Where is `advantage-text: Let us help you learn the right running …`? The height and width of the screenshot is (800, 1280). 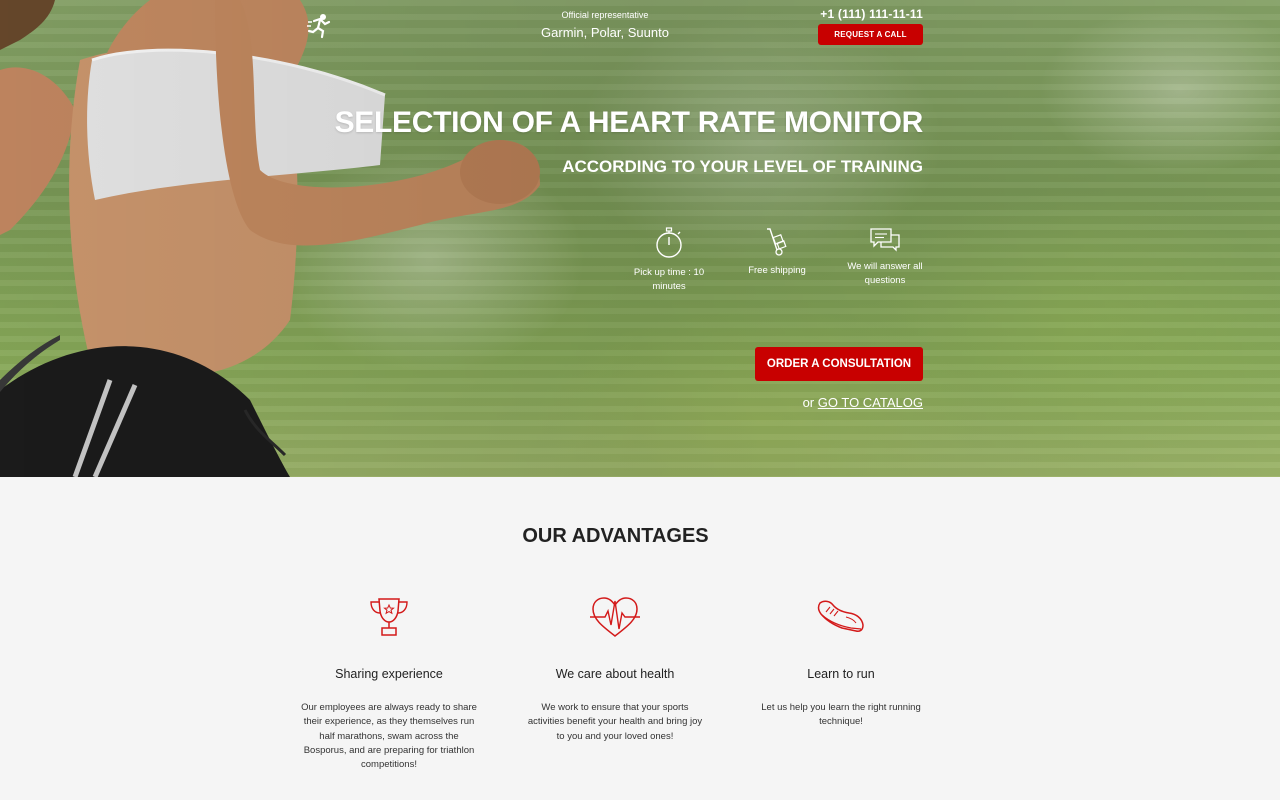
advantage-text: Let us help you learn the right running … is located at coordinates (841, 715).